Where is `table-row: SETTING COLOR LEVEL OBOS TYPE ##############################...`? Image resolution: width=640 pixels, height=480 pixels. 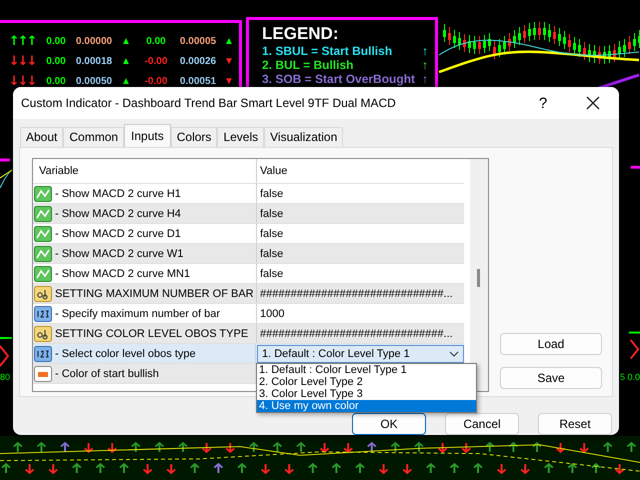 table-row: SETTING COLOR LEVEL OBOS TYPE ##############################... is located at coordinates (248, 334).